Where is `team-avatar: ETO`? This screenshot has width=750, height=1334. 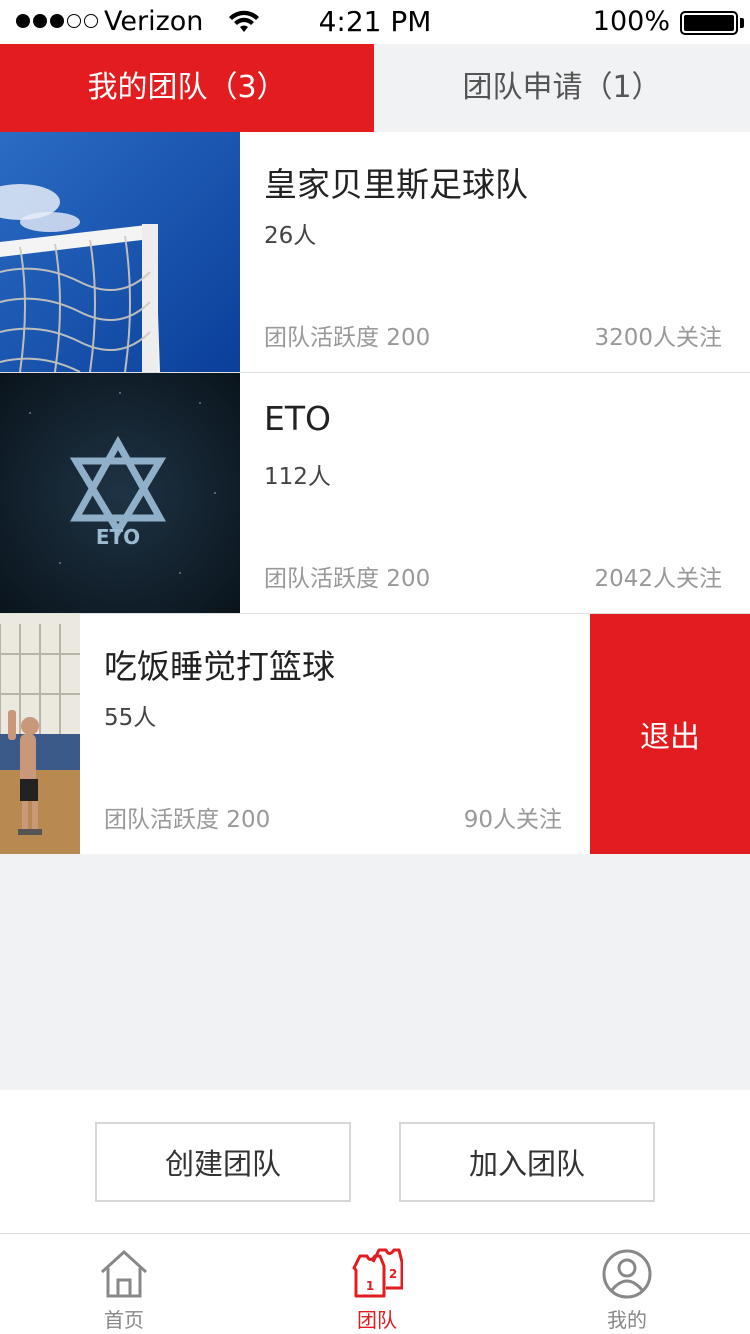
team-avatar: ETO is located at coordinates (120, 493).